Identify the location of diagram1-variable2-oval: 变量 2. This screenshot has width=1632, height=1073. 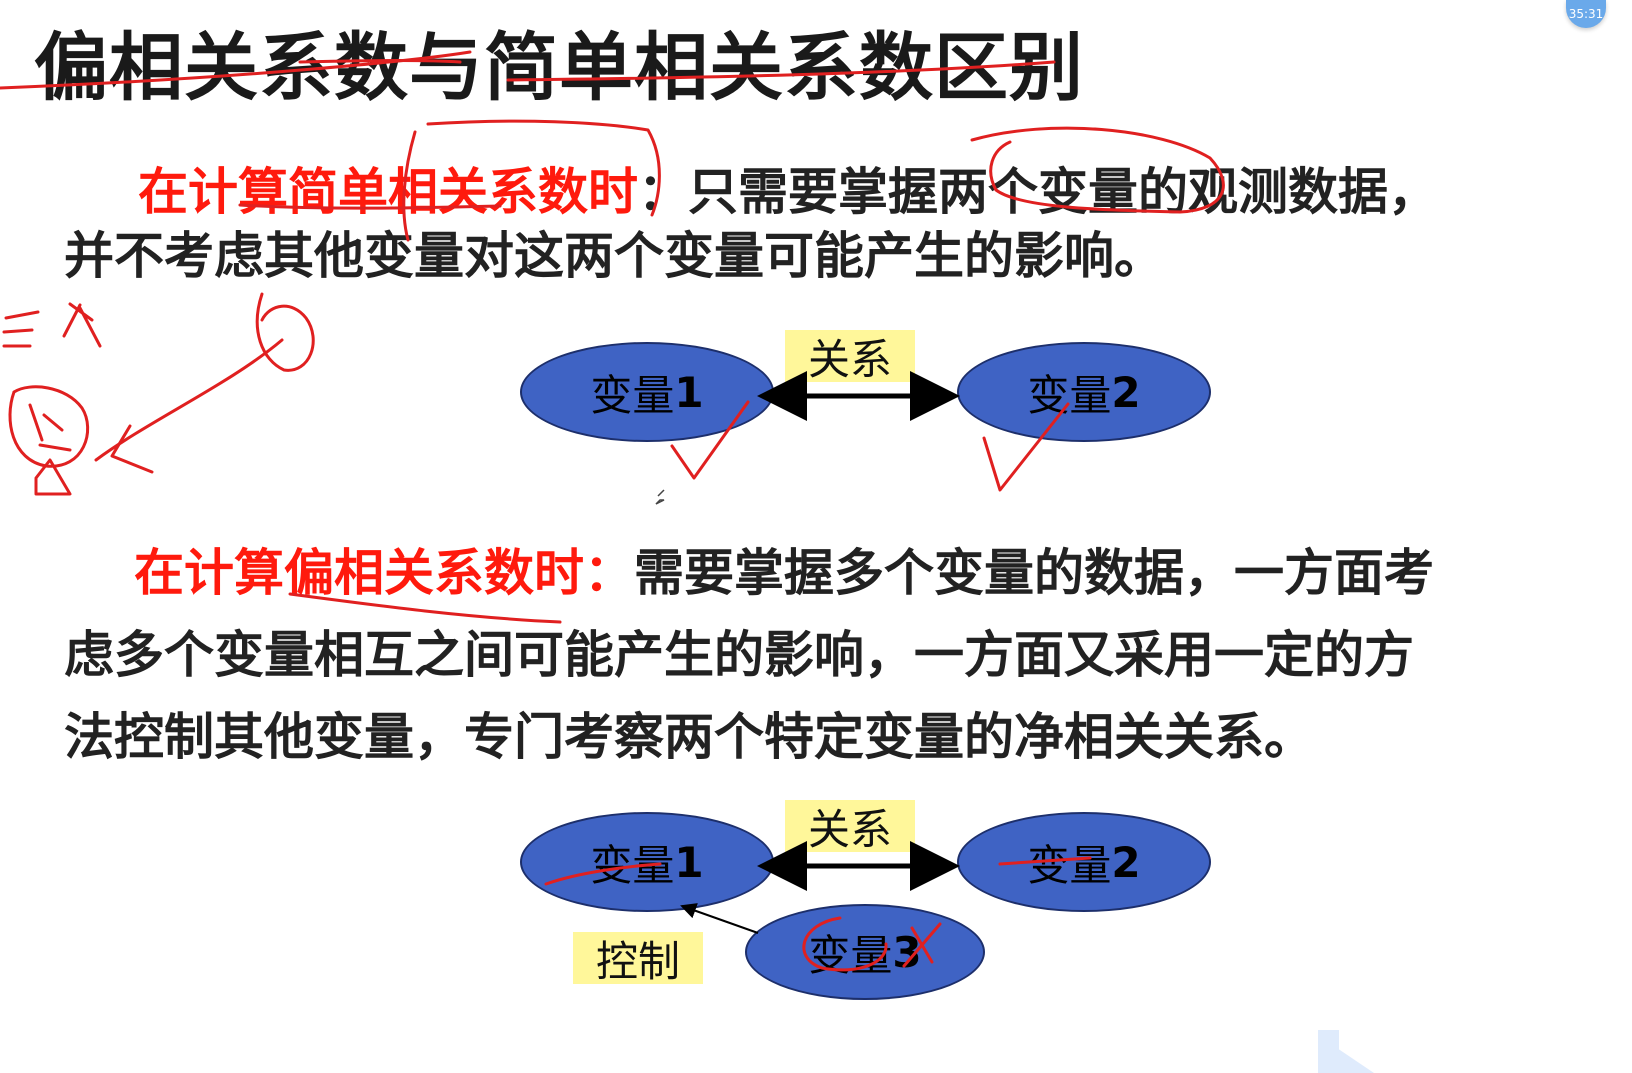
(1084, 392).